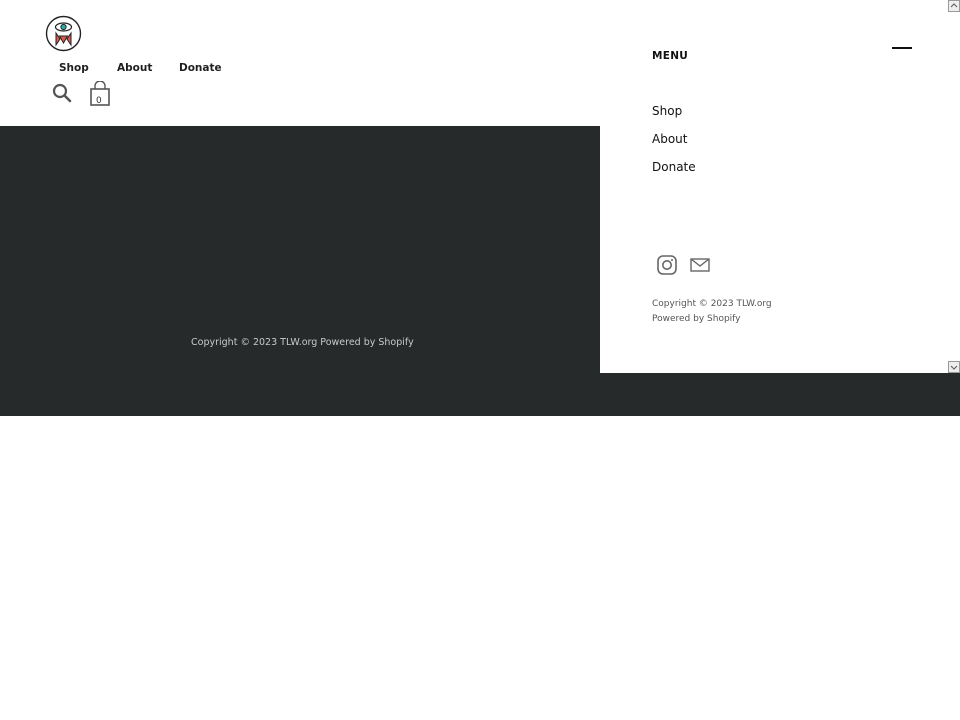 The image size is (960, 720). I want to click on drawer-copyright: Copyright © 2023 TLW.org, so click(712, 304).